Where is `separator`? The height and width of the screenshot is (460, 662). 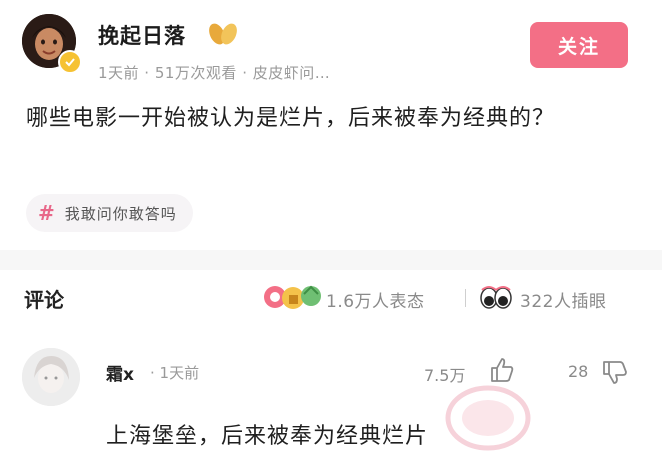
separator is located at coordinates (465, 298).